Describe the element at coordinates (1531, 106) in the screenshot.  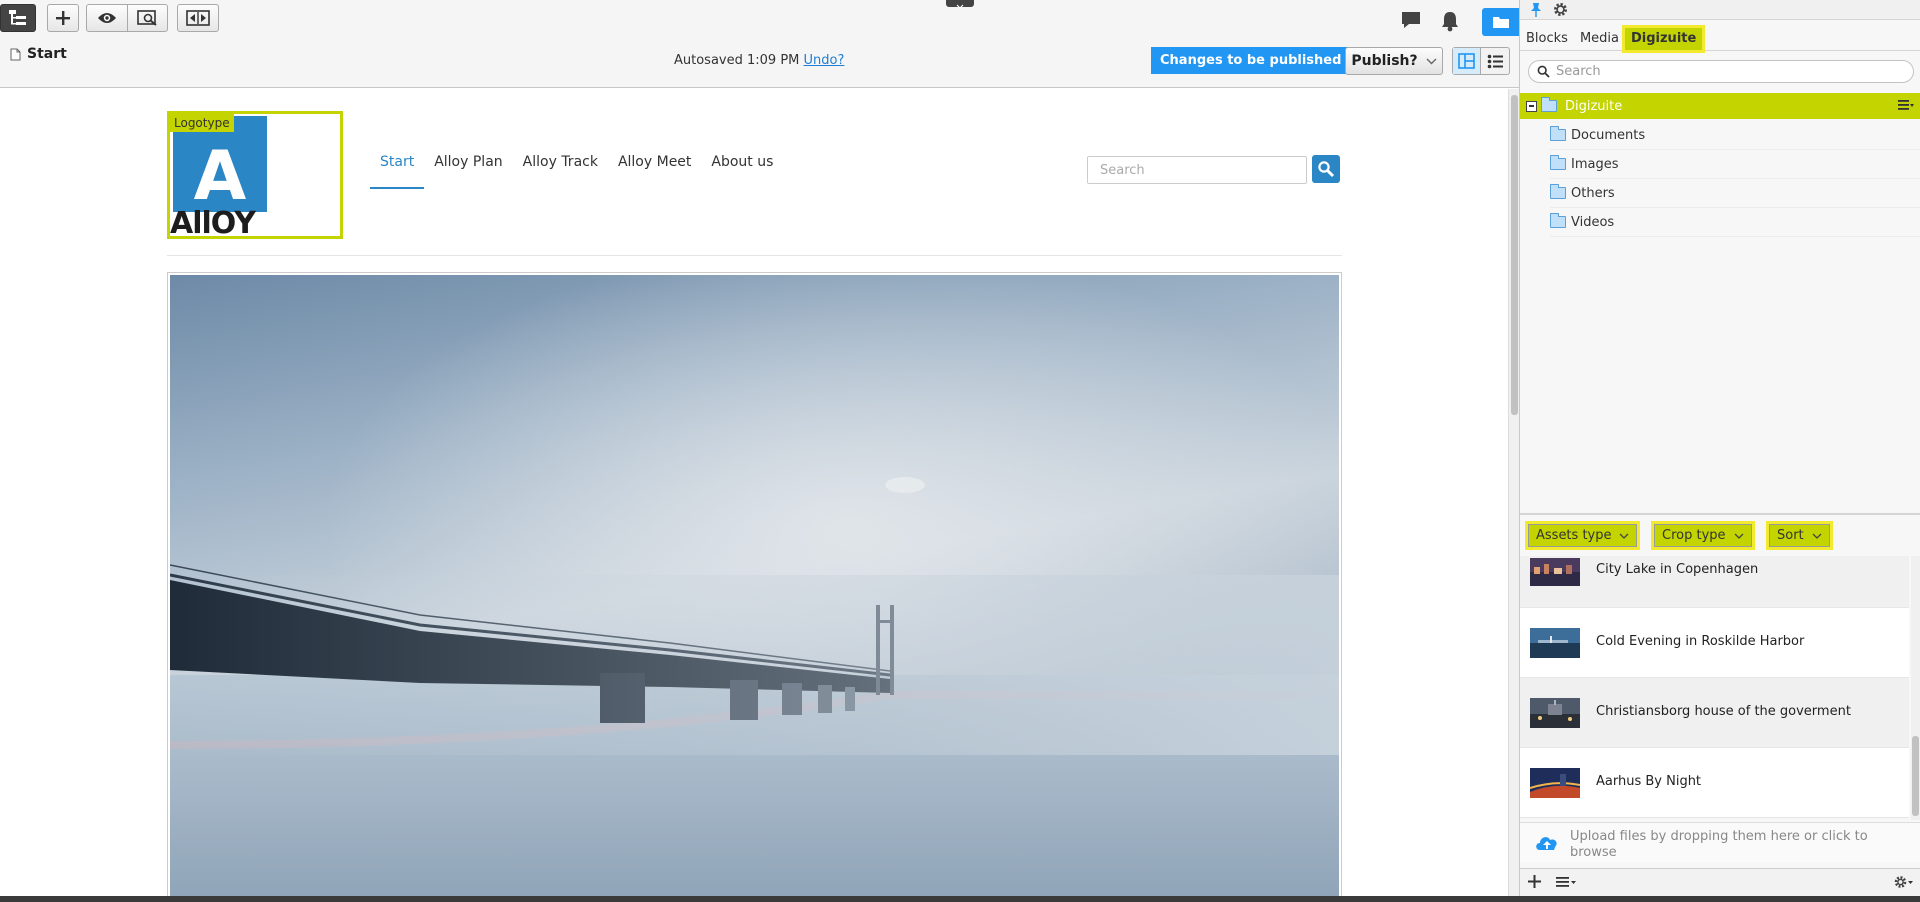
I see `collapse-toggle` at that location.